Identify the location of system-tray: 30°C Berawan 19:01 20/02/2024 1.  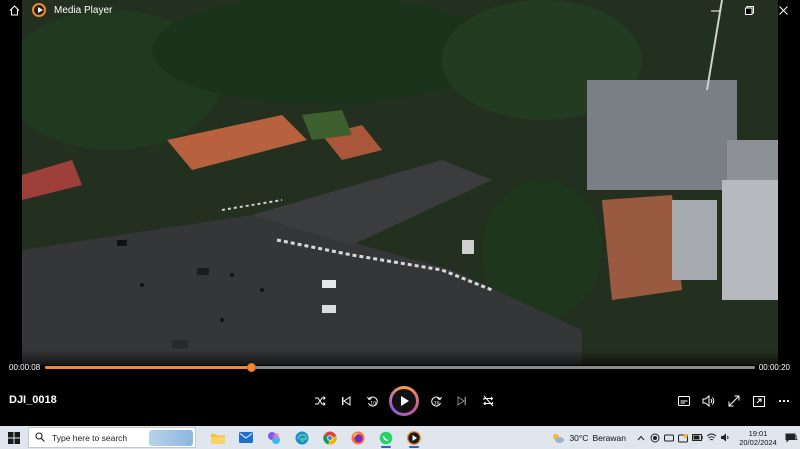
(675, 437).